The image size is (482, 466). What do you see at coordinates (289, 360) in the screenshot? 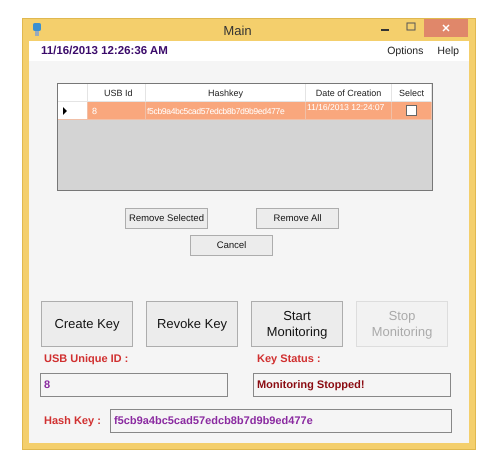
I see `field-label: Key Status :` at bounding box center [289, 360].